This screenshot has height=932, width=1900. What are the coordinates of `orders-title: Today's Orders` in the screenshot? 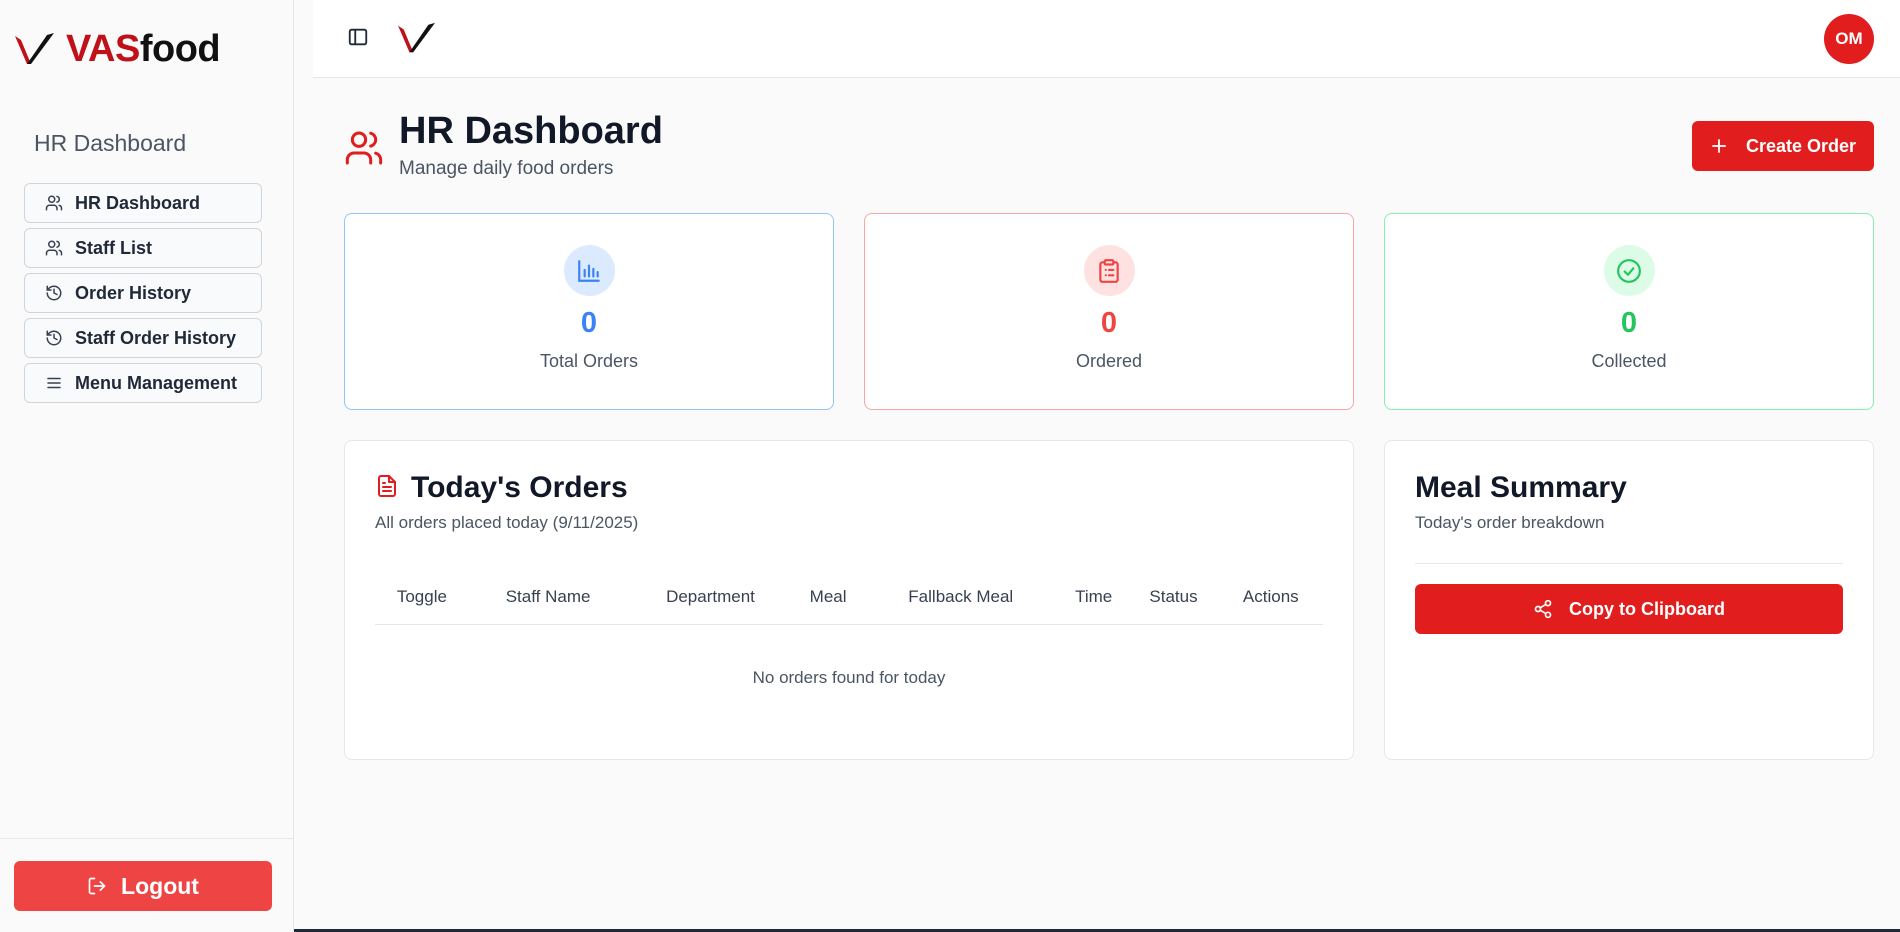 It's located at (519, 487).